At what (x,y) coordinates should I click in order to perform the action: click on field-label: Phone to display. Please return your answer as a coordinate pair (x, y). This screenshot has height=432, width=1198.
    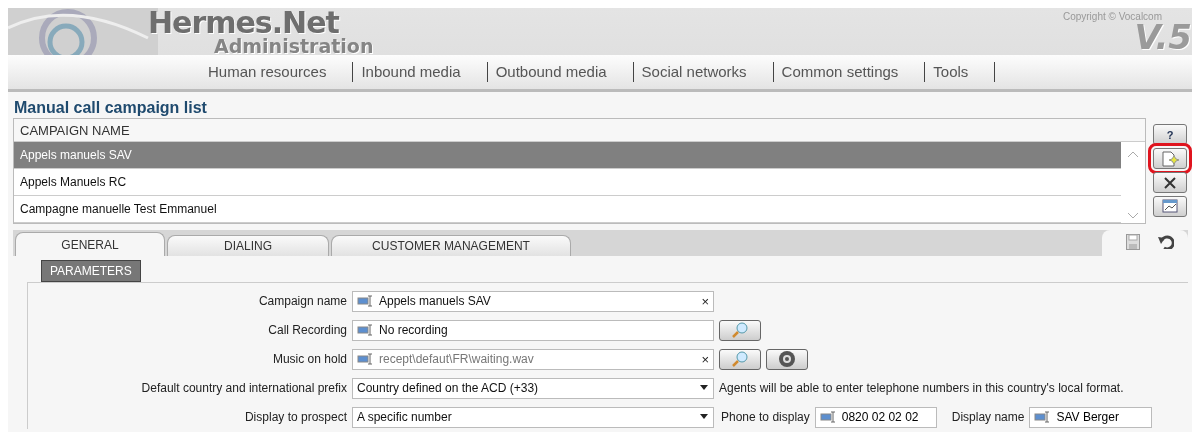
    Looking at the image, I should click on (765, 417).